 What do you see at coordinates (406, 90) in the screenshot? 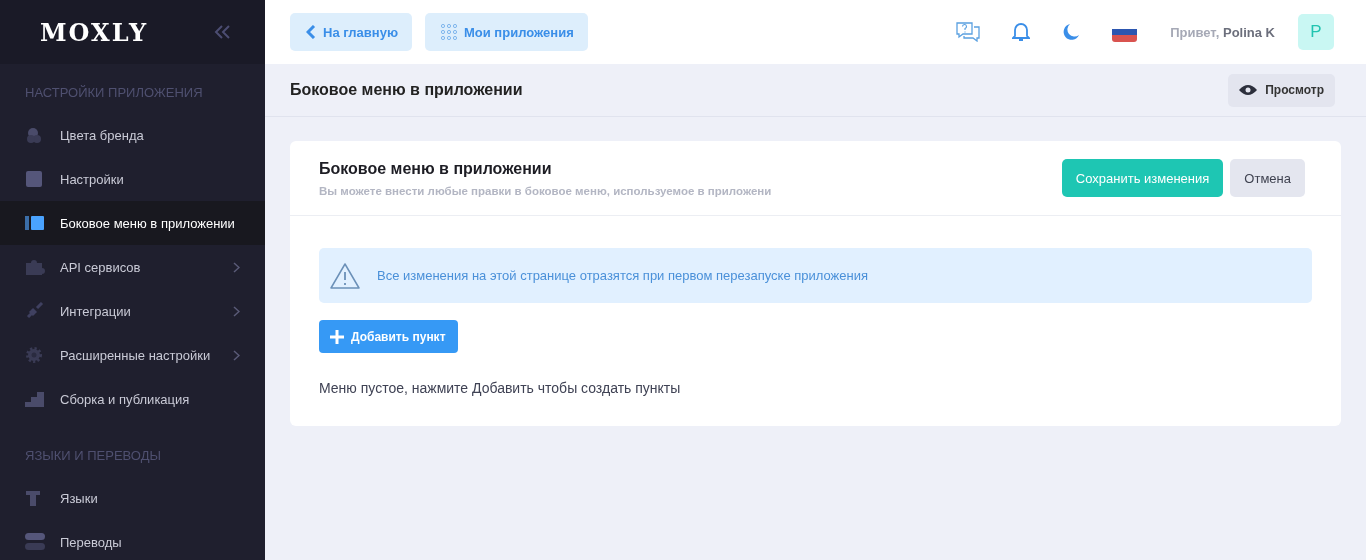
I see `page-title: Боковое меню в приложении` at bounding box center [406, 90].